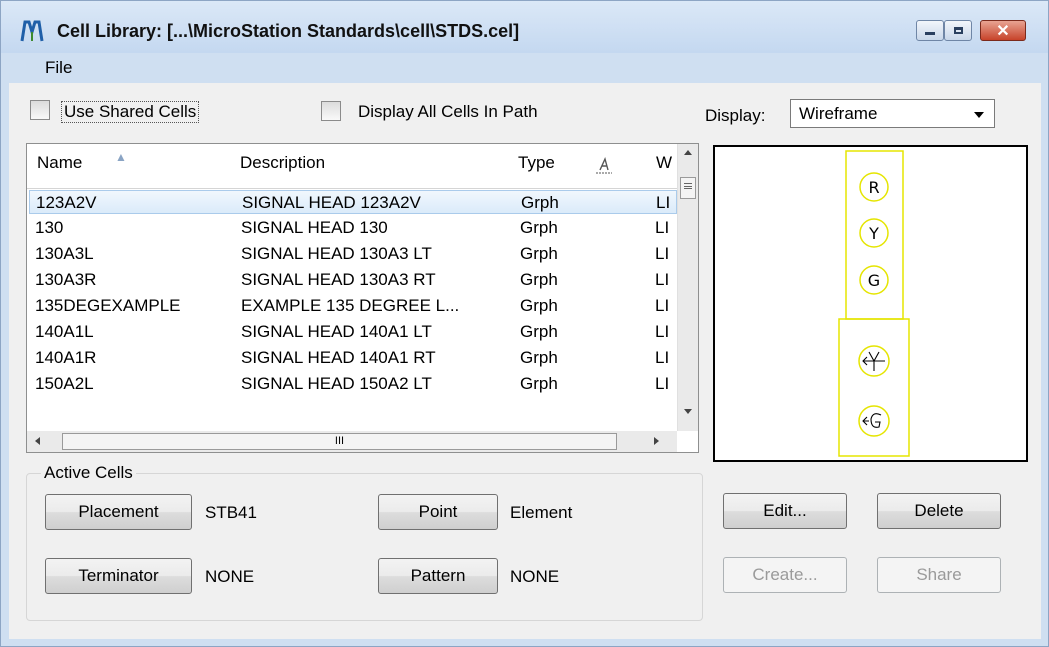  I want to click on point-button-label: Point, so click(438, 511).